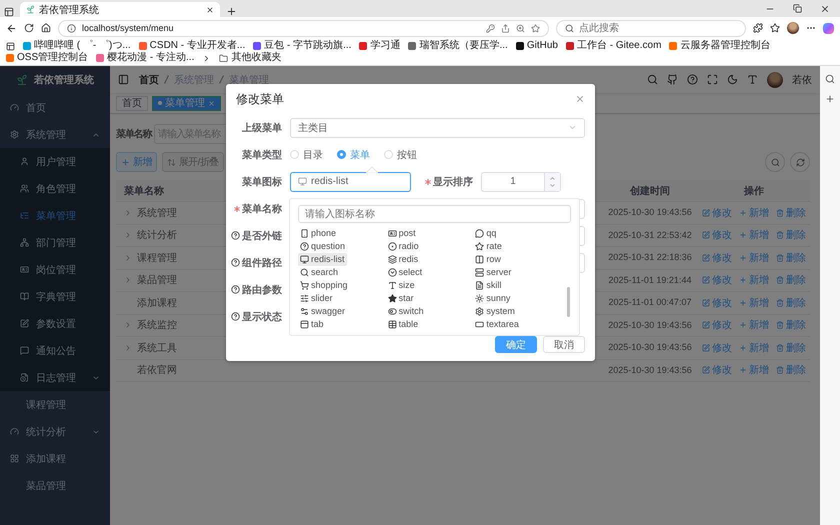  Describe the element at coordinates (55, 269) in the screenshot. I see `sidebar-item: 岗位管理` at that location.